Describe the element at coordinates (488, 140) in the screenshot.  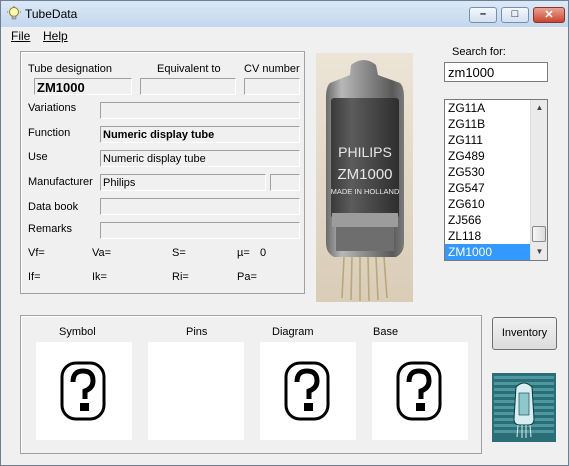
I see `list-item: ZG111` at that location.